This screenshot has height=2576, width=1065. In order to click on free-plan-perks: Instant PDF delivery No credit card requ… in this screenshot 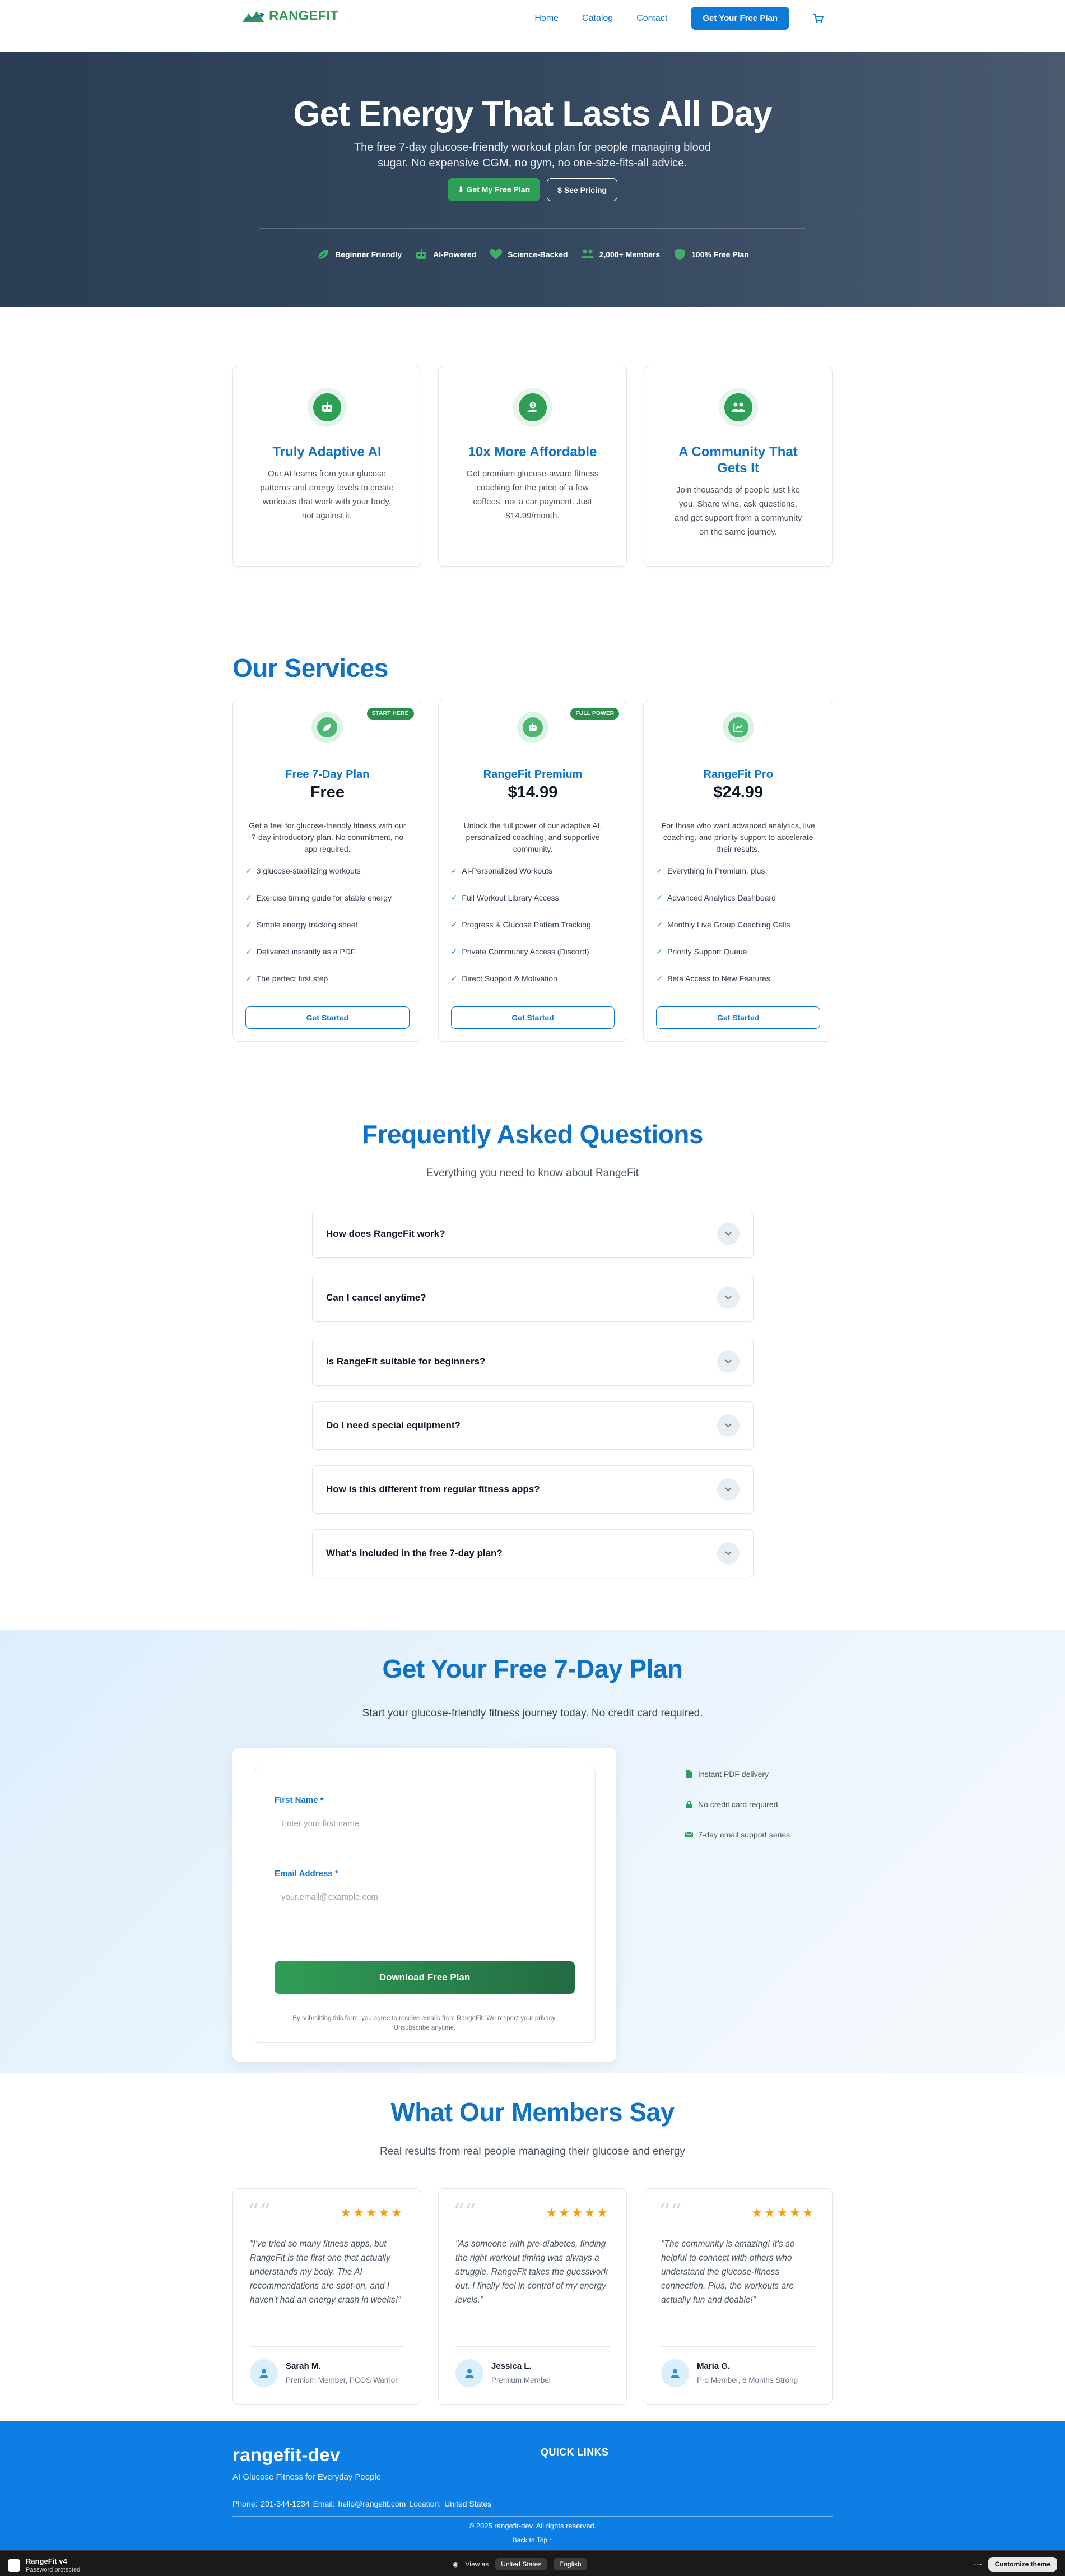, I will do `click(738, 1804)`.